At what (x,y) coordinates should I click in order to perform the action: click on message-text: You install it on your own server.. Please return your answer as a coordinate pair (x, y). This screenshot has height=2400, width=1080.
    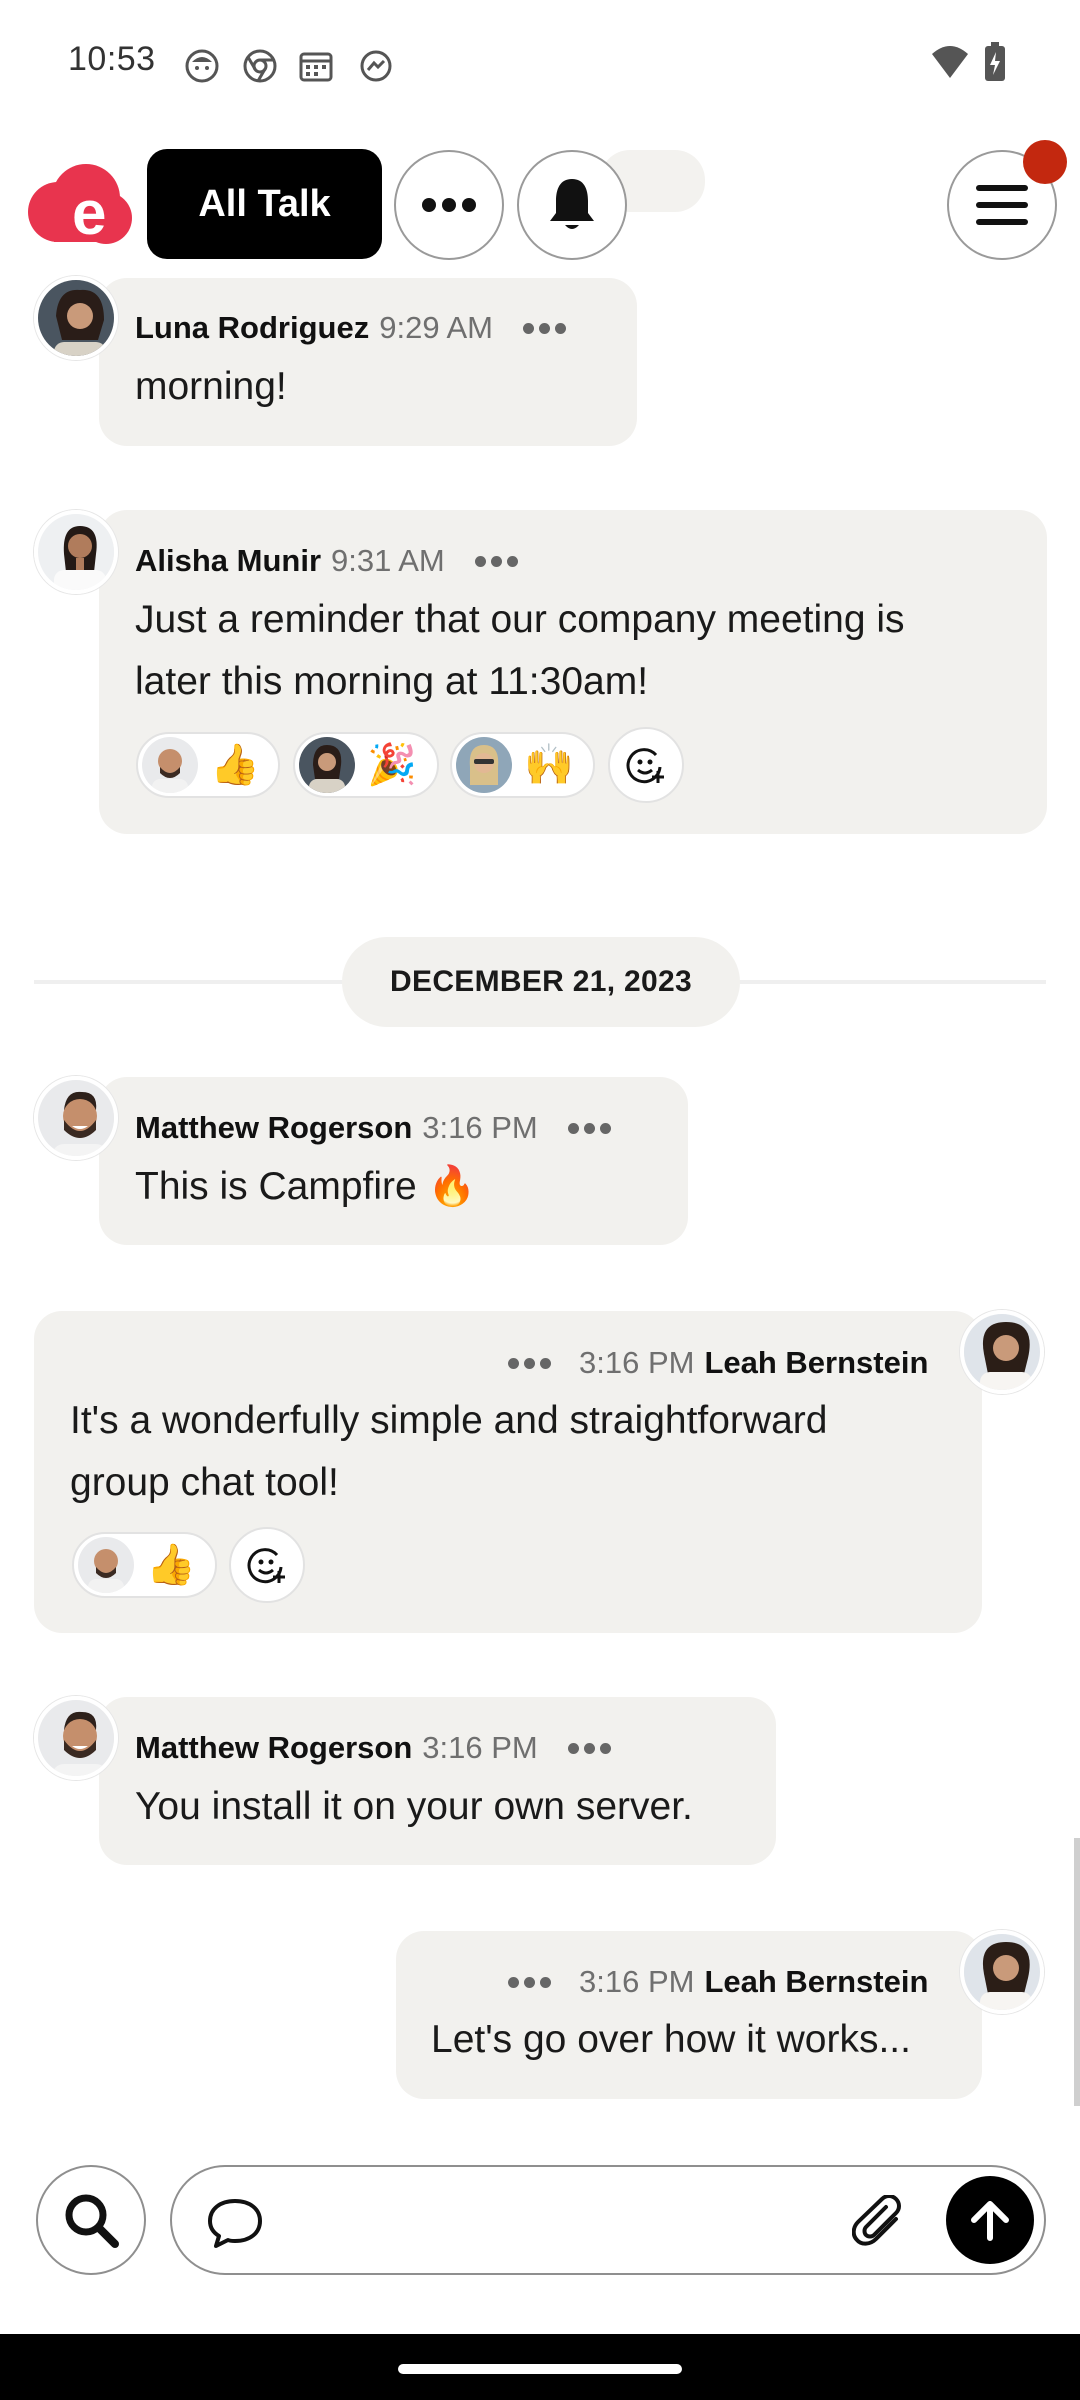
    Looking at the image, I should click on (414, 1806).